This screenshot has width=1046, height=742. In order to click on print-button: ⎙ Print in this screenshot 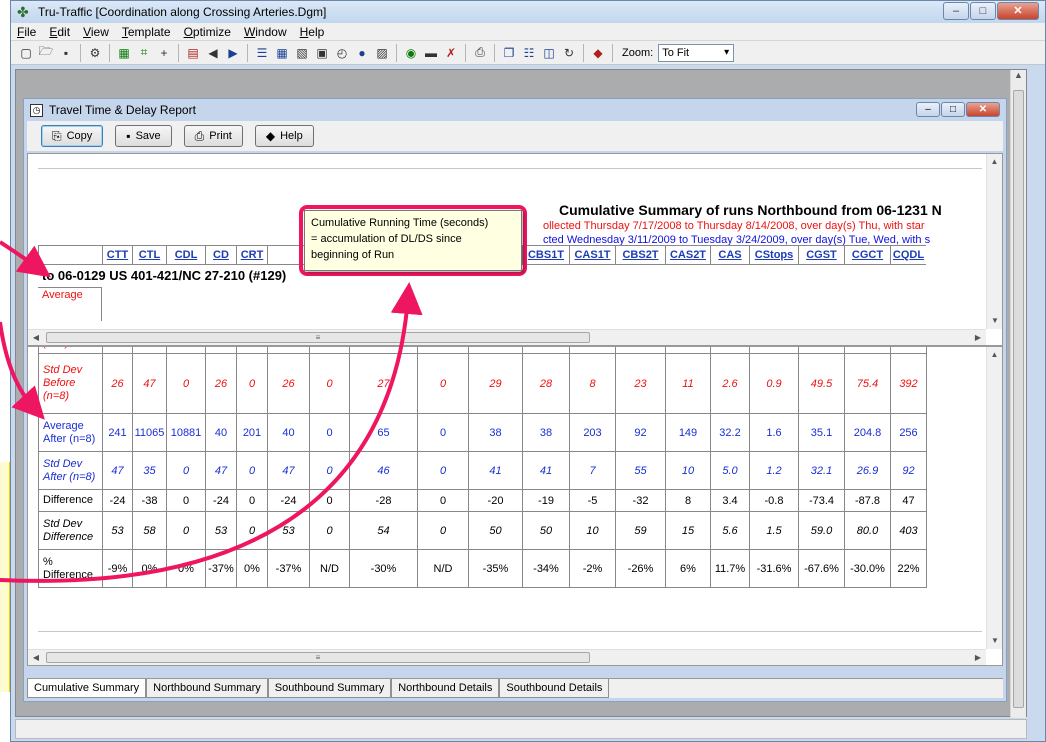, I will do `click(213, 136)`.